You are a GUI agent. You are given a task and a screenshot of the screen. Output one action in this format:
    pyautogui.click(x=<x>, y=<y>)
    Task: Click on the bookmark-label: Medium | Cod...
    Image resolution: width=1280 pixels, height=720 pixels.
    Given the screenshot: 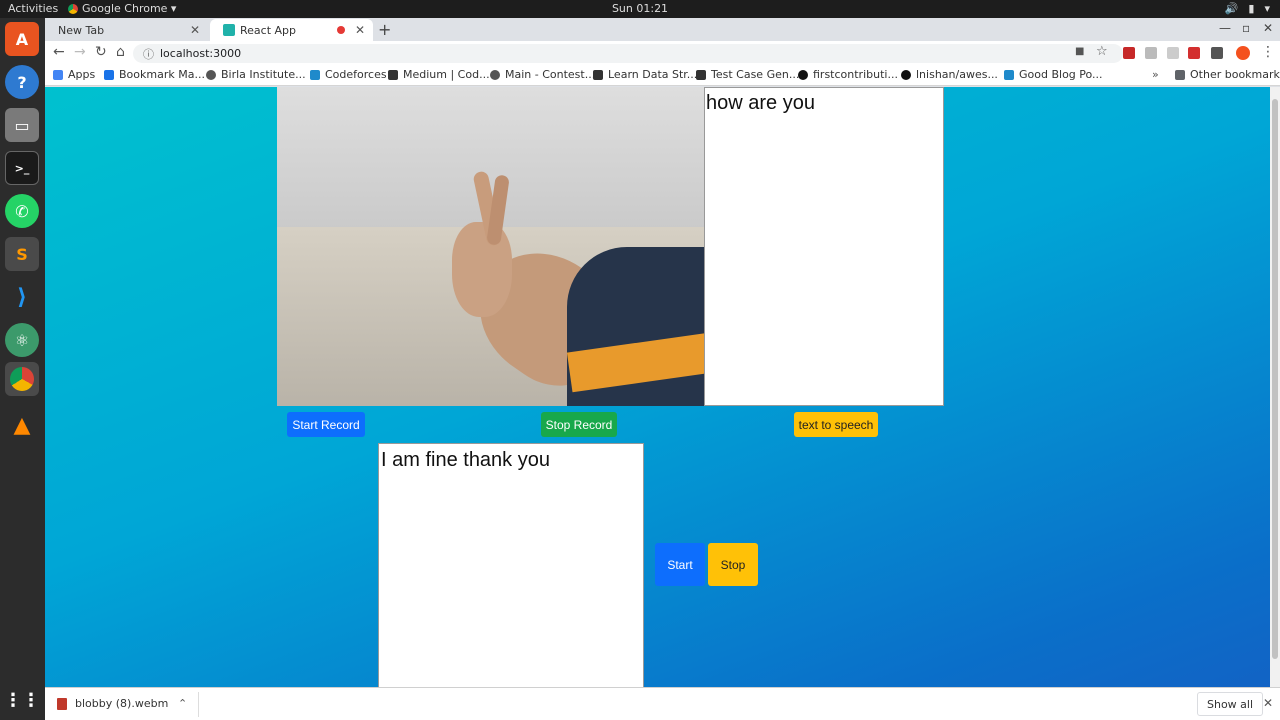 What is the action you would take?
    pyautogui.click(x=446, y=74)
    